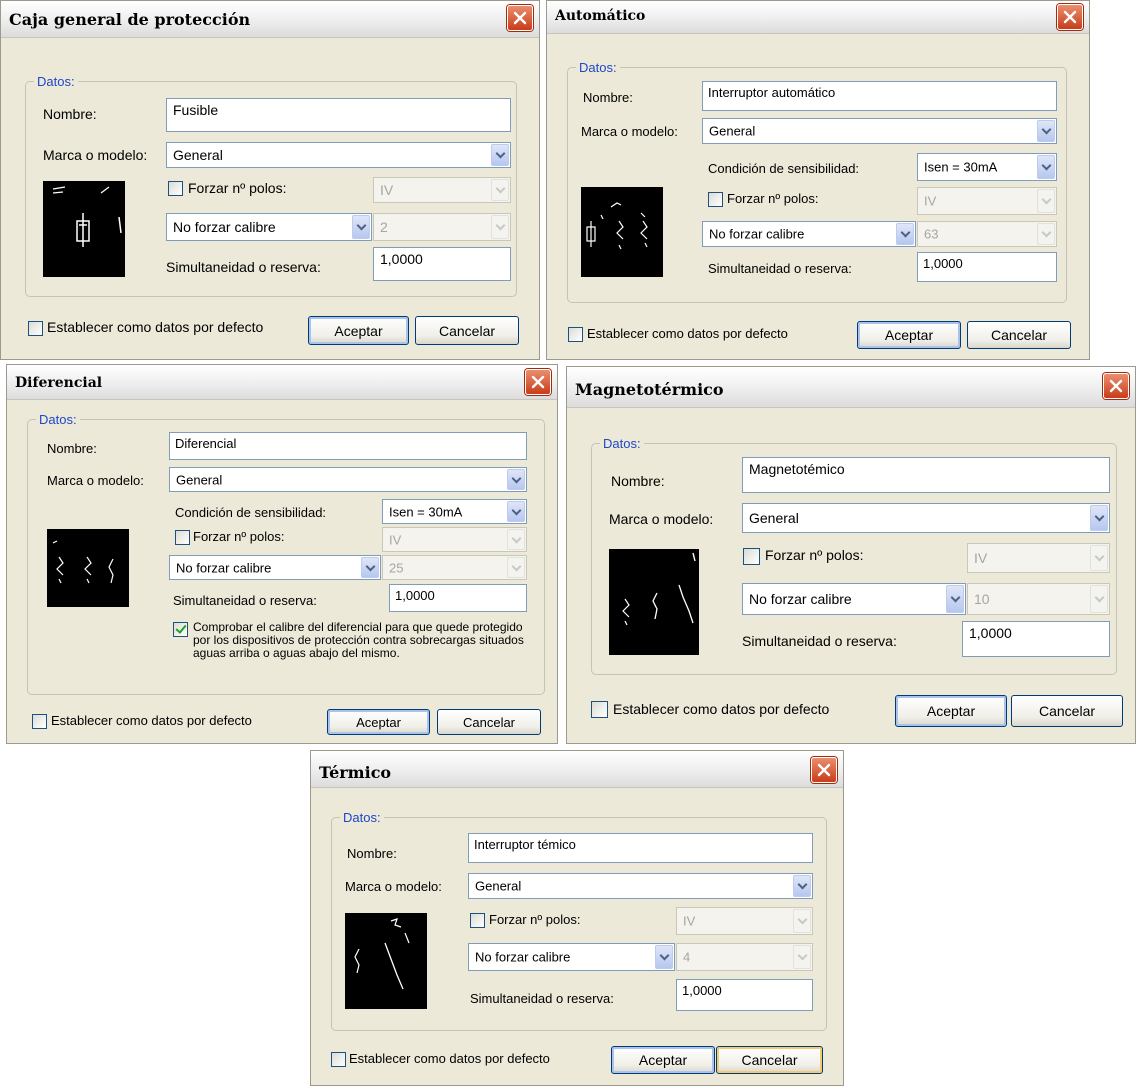 This screenshot has height=1086, width=1136. Describe the element at coordinates (270, 19) in the screenshot. I see `titlebar: Caja general de protección` at that location.